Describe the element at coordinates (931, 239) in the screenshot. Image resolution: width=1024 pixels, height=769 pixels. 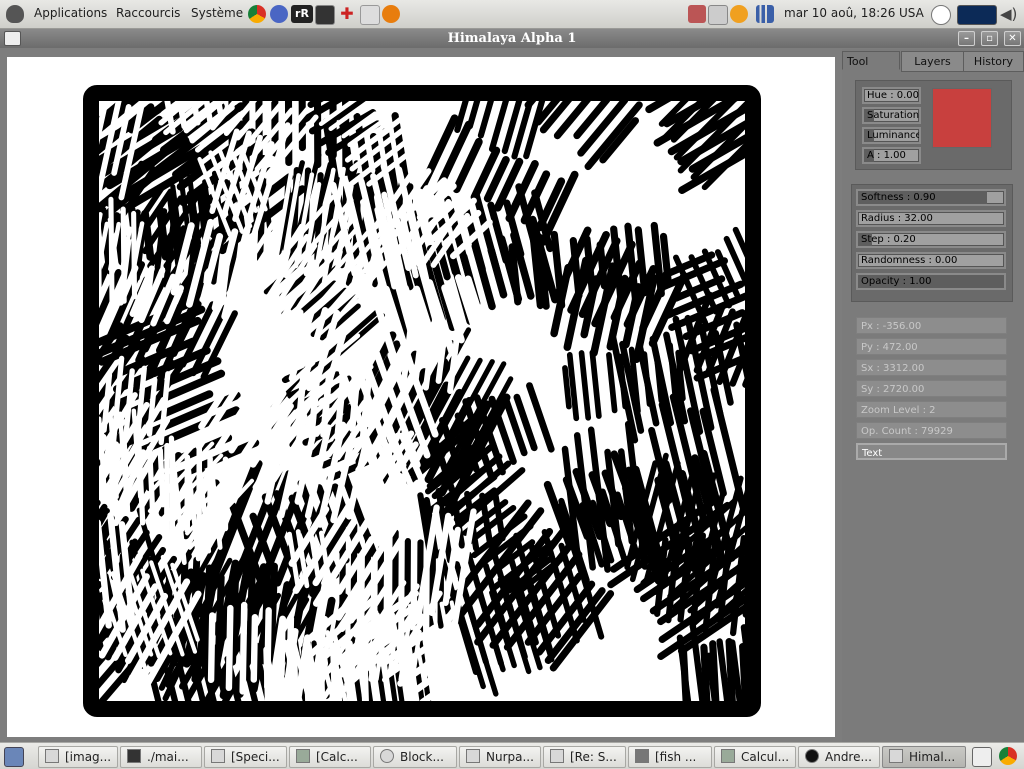
I see `step-slider: Step : 0.20` at that location.